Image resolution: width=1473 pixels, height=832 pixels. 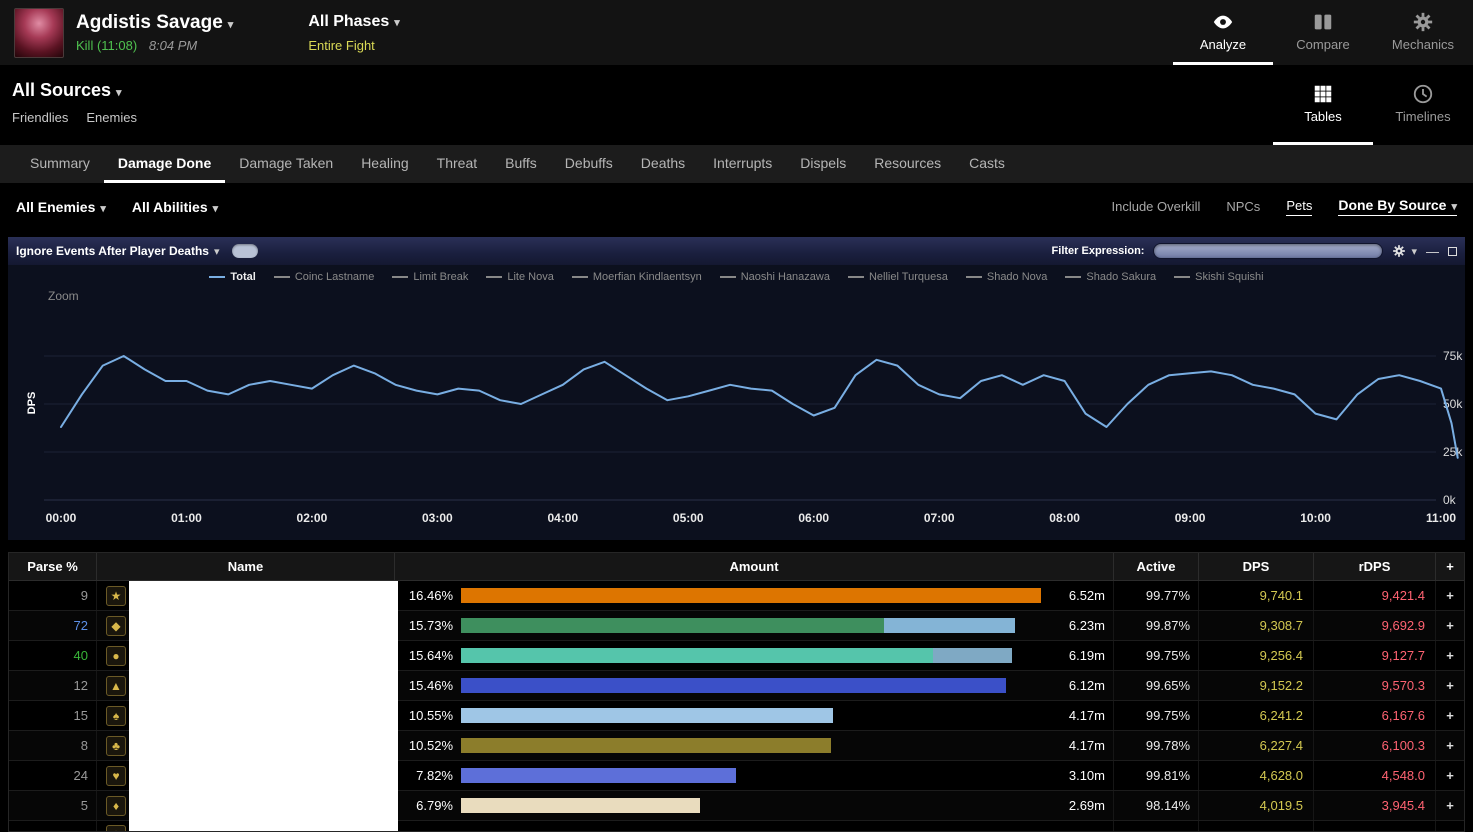 What do you see at coordinates (1064, 518) in the screenshot?
I see `x-axis-tick: 08:00` at bounding box center [1064, 518].